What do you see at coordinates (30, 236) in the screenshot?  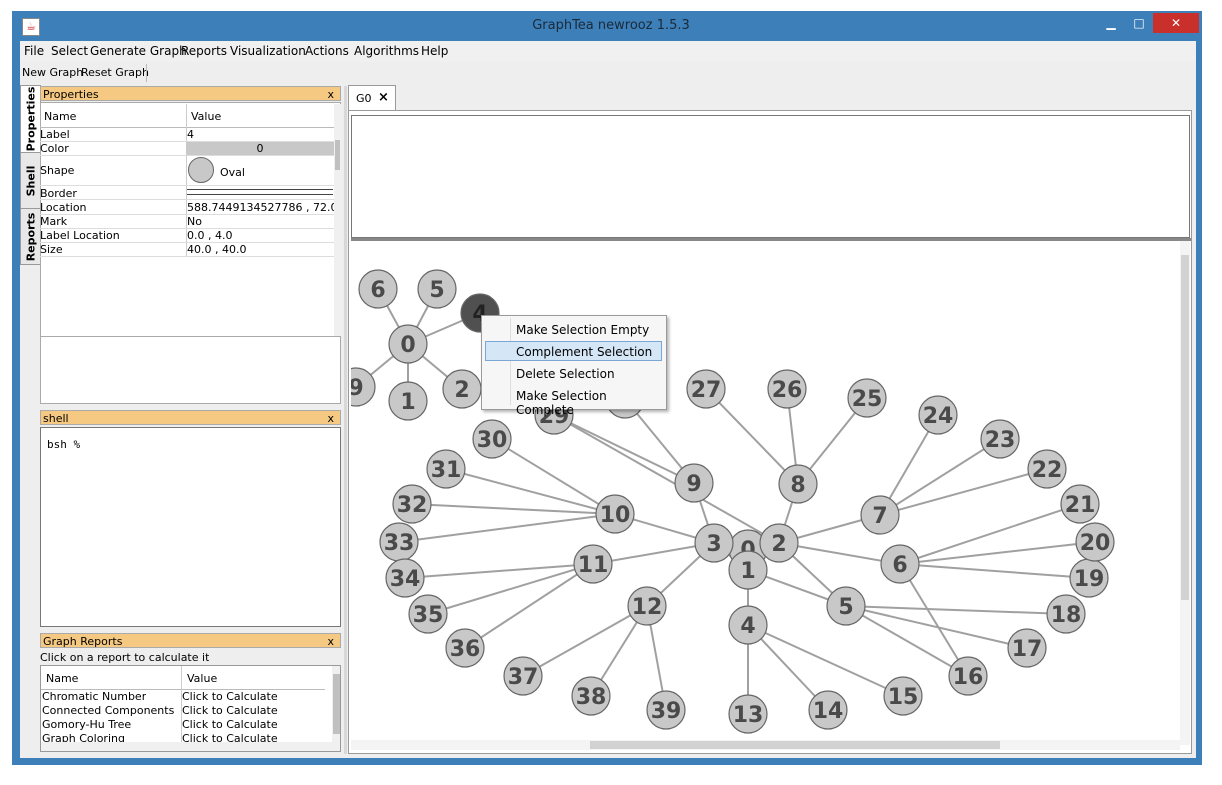 I see `tab-reports: Reports` at bounding box center [30, 236].